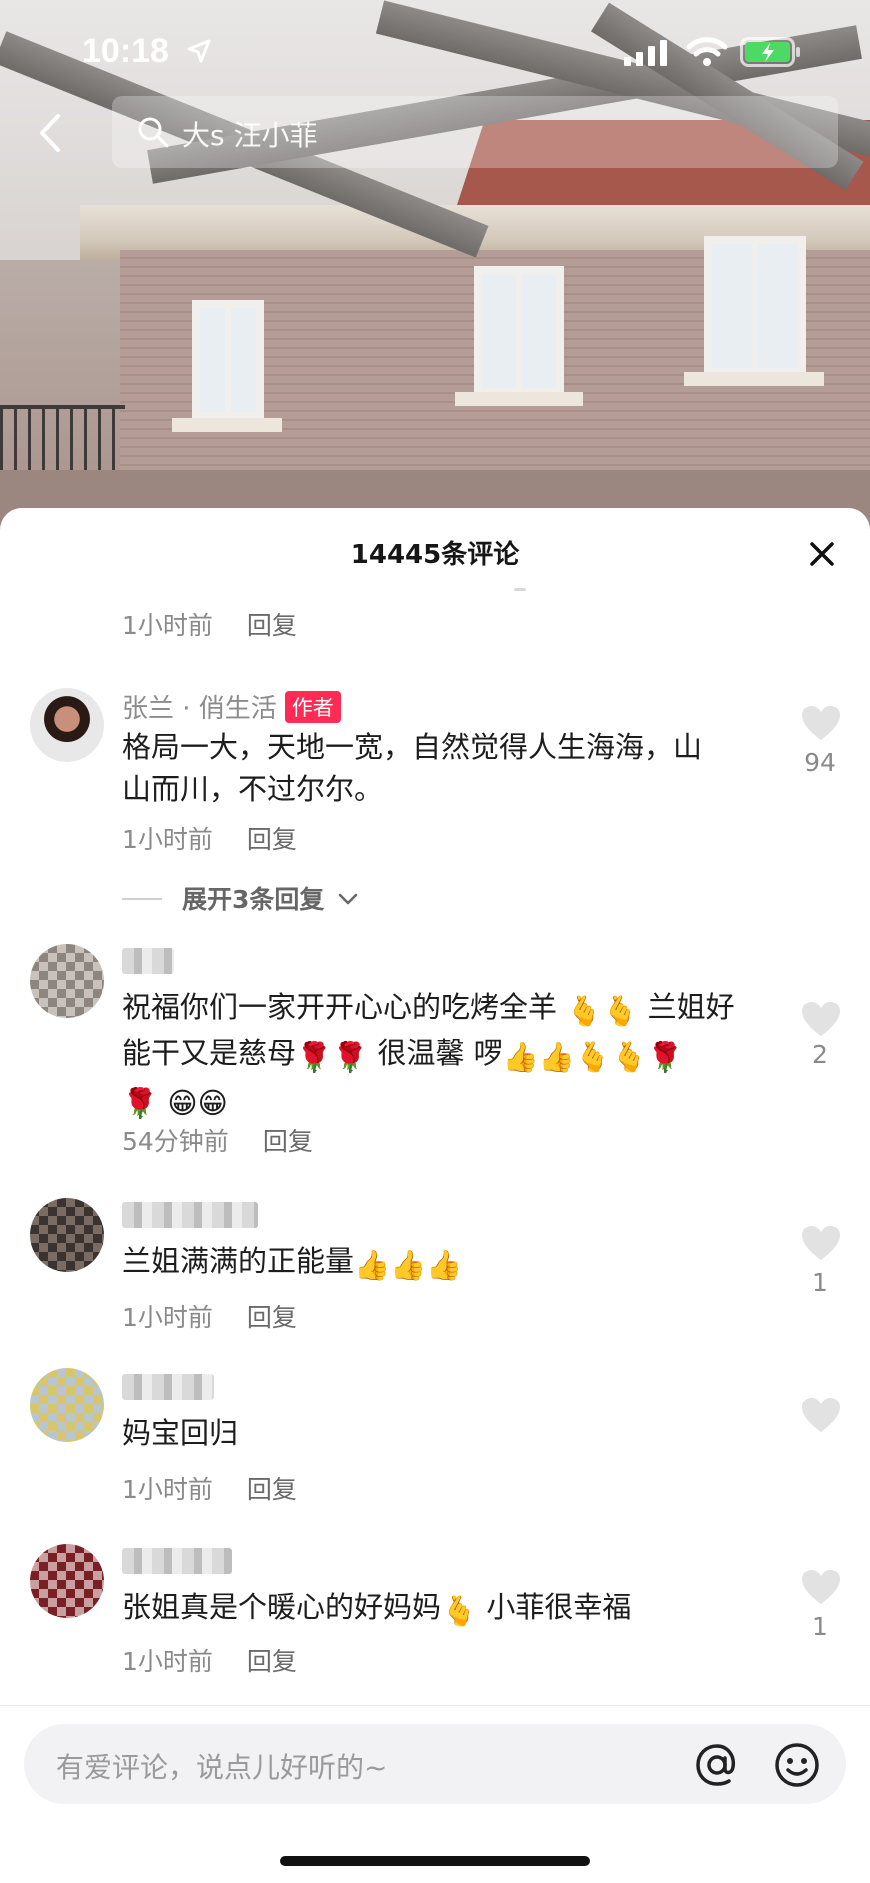 This screenshot has height=1883, width=870. I want to click on comment-meta: 54分钟前 回复, so click(217, 1140).